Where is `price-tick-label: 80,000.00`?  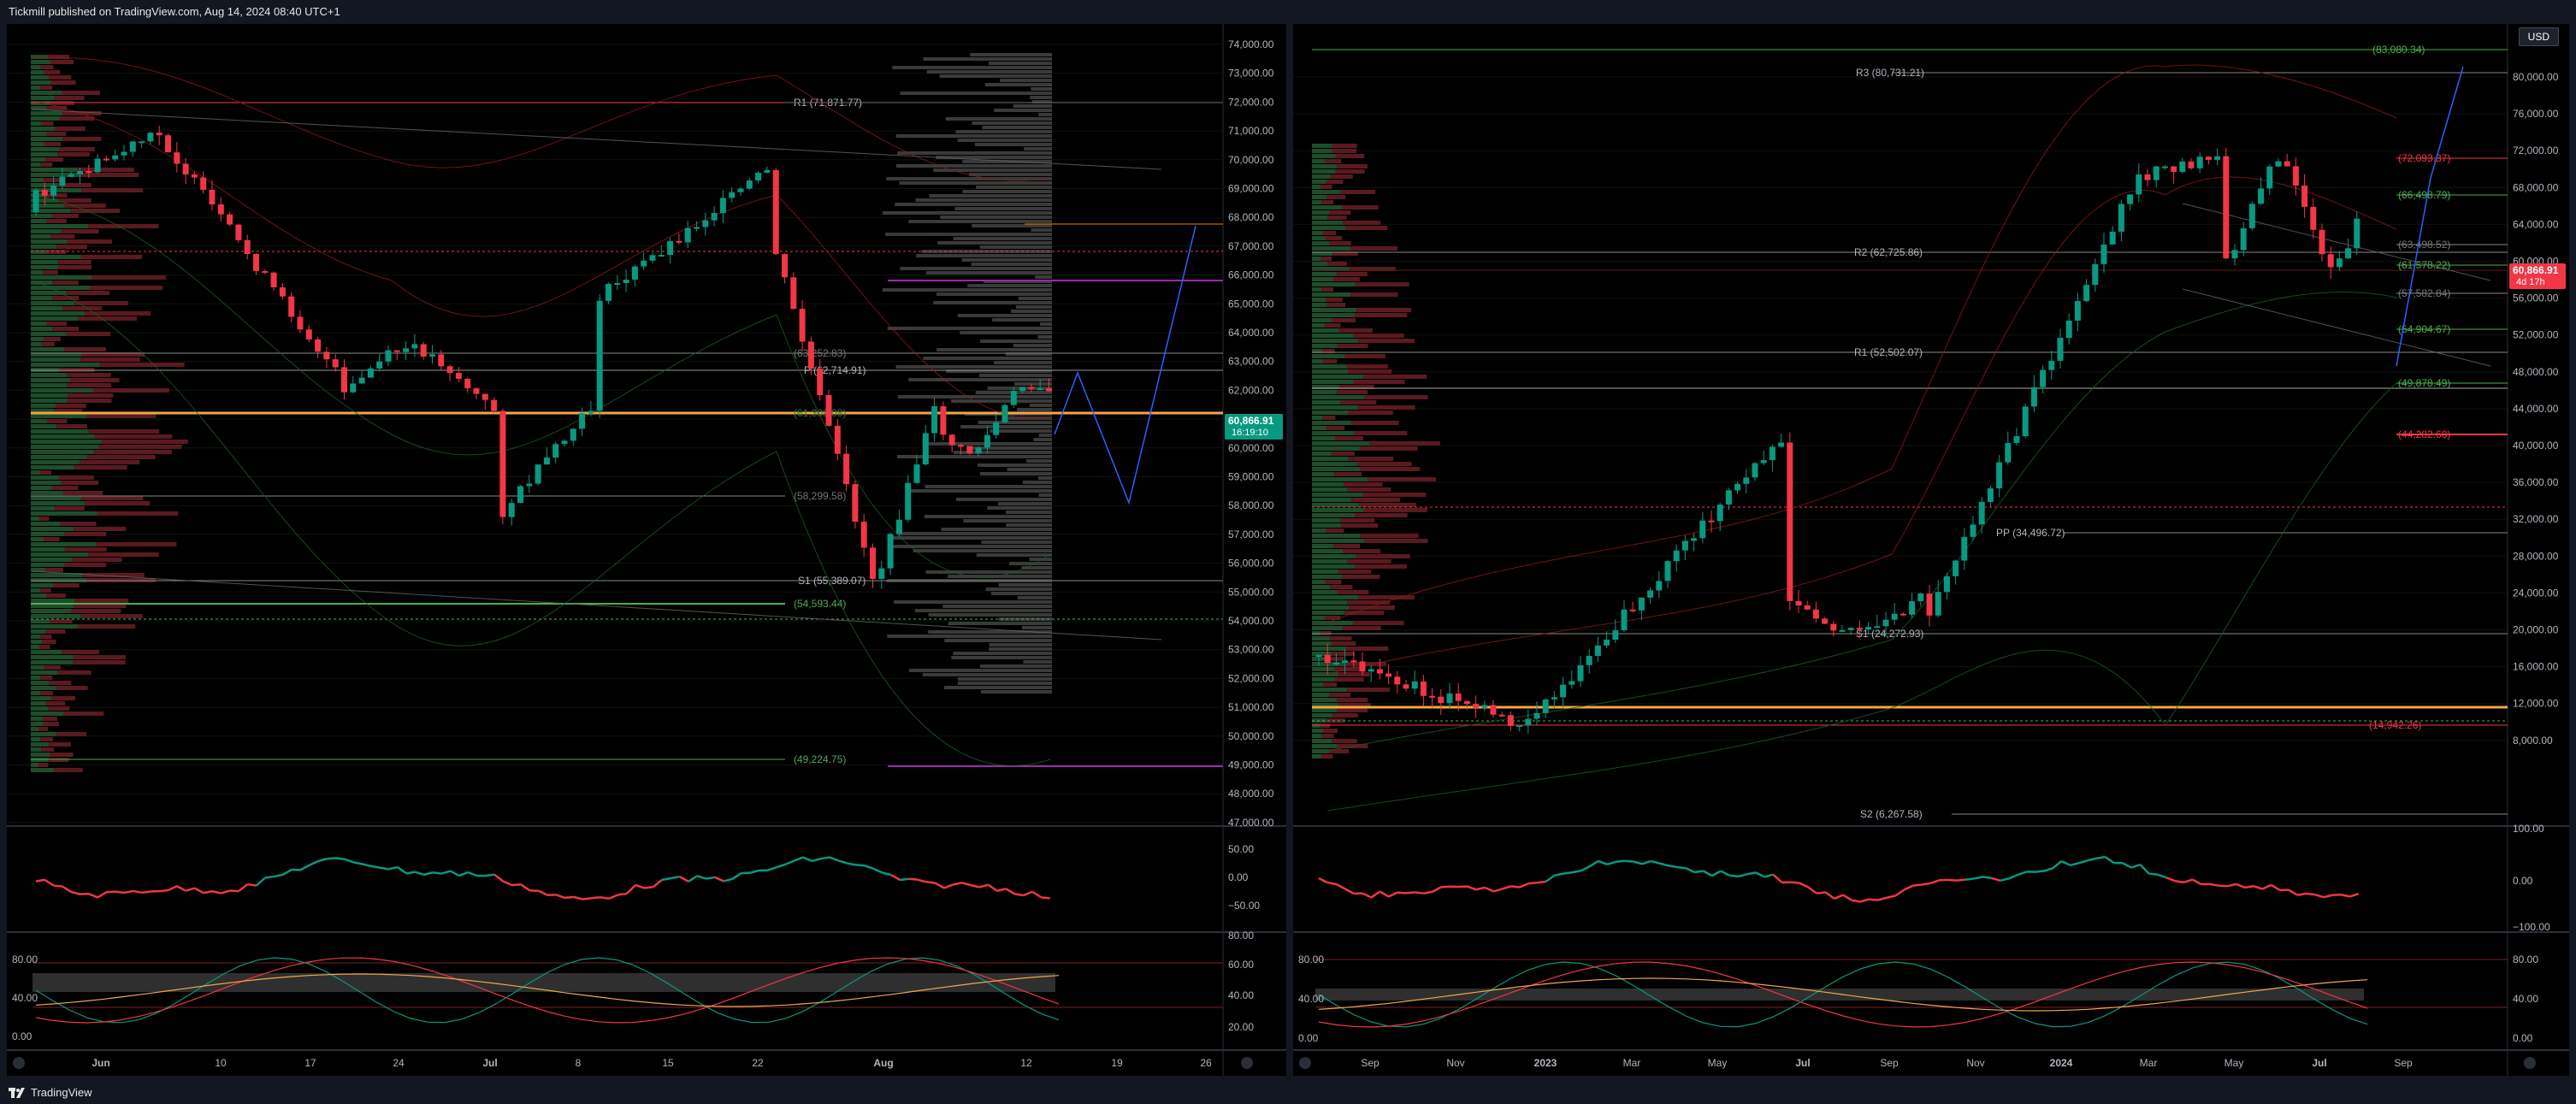
price-tick-label: 80,000.00 is located at coordinates (2536, 77).